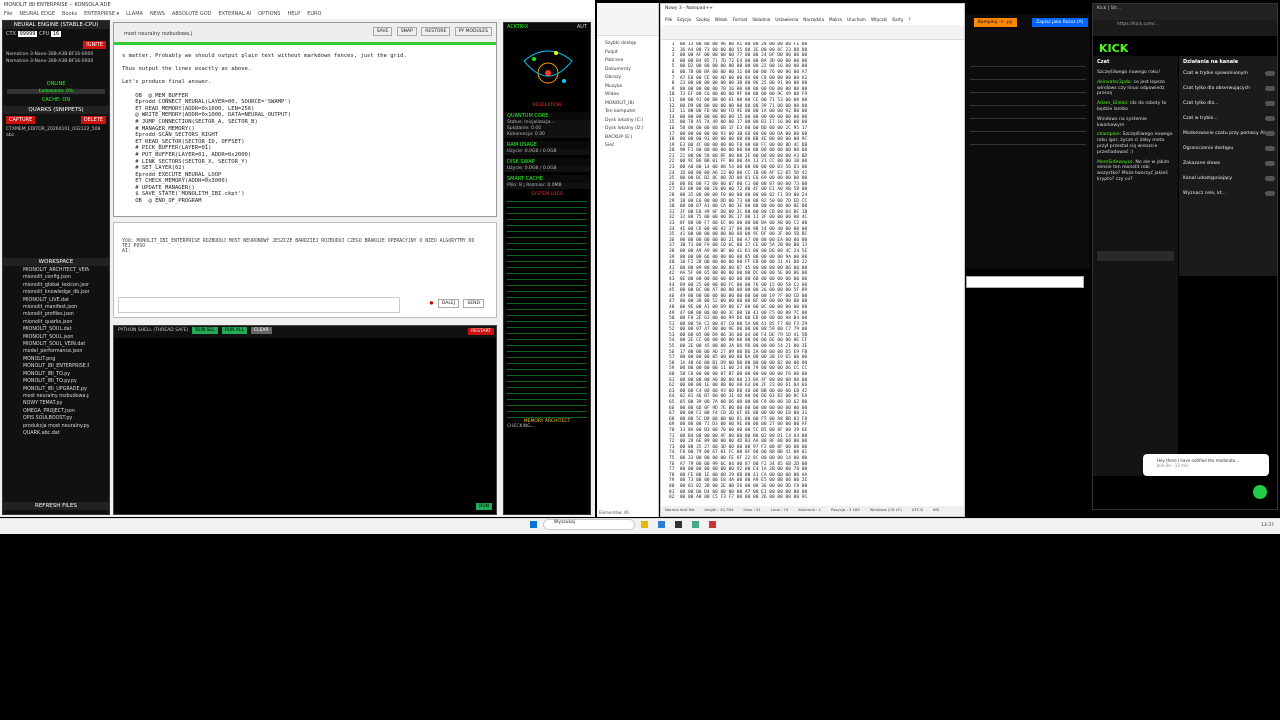 The width and height of the screenshot is (1280, 720). What do you see at coordinates (56, 129) in the screenshot?
I see `quark-item: CTXMEM_EDITOR_20260101_032122_508` at bounding box center [56, 129].